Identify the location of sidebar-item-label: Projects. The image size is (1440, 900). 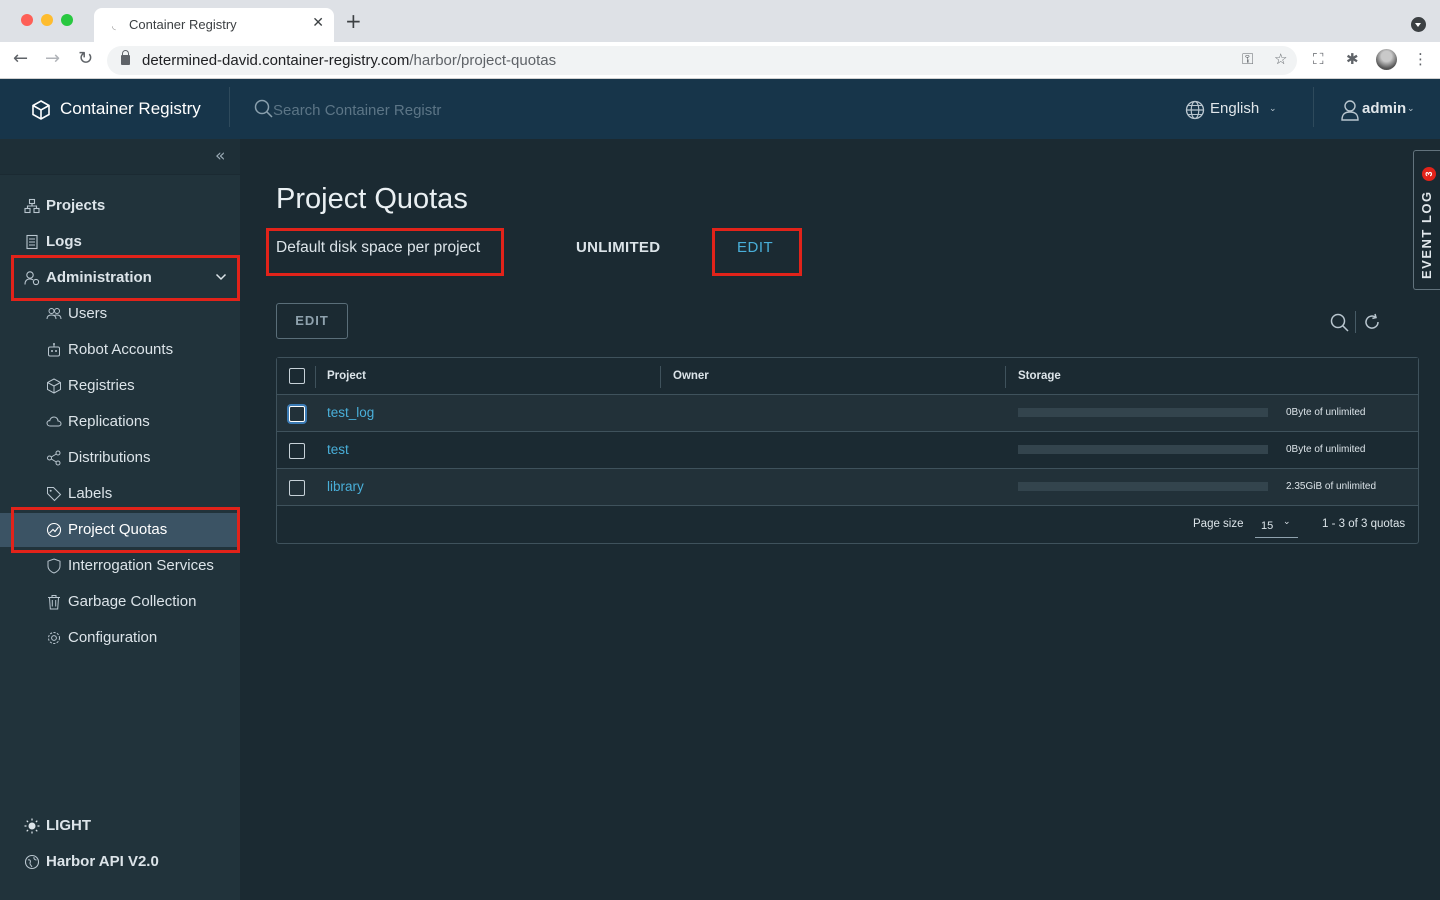
(76, 205).